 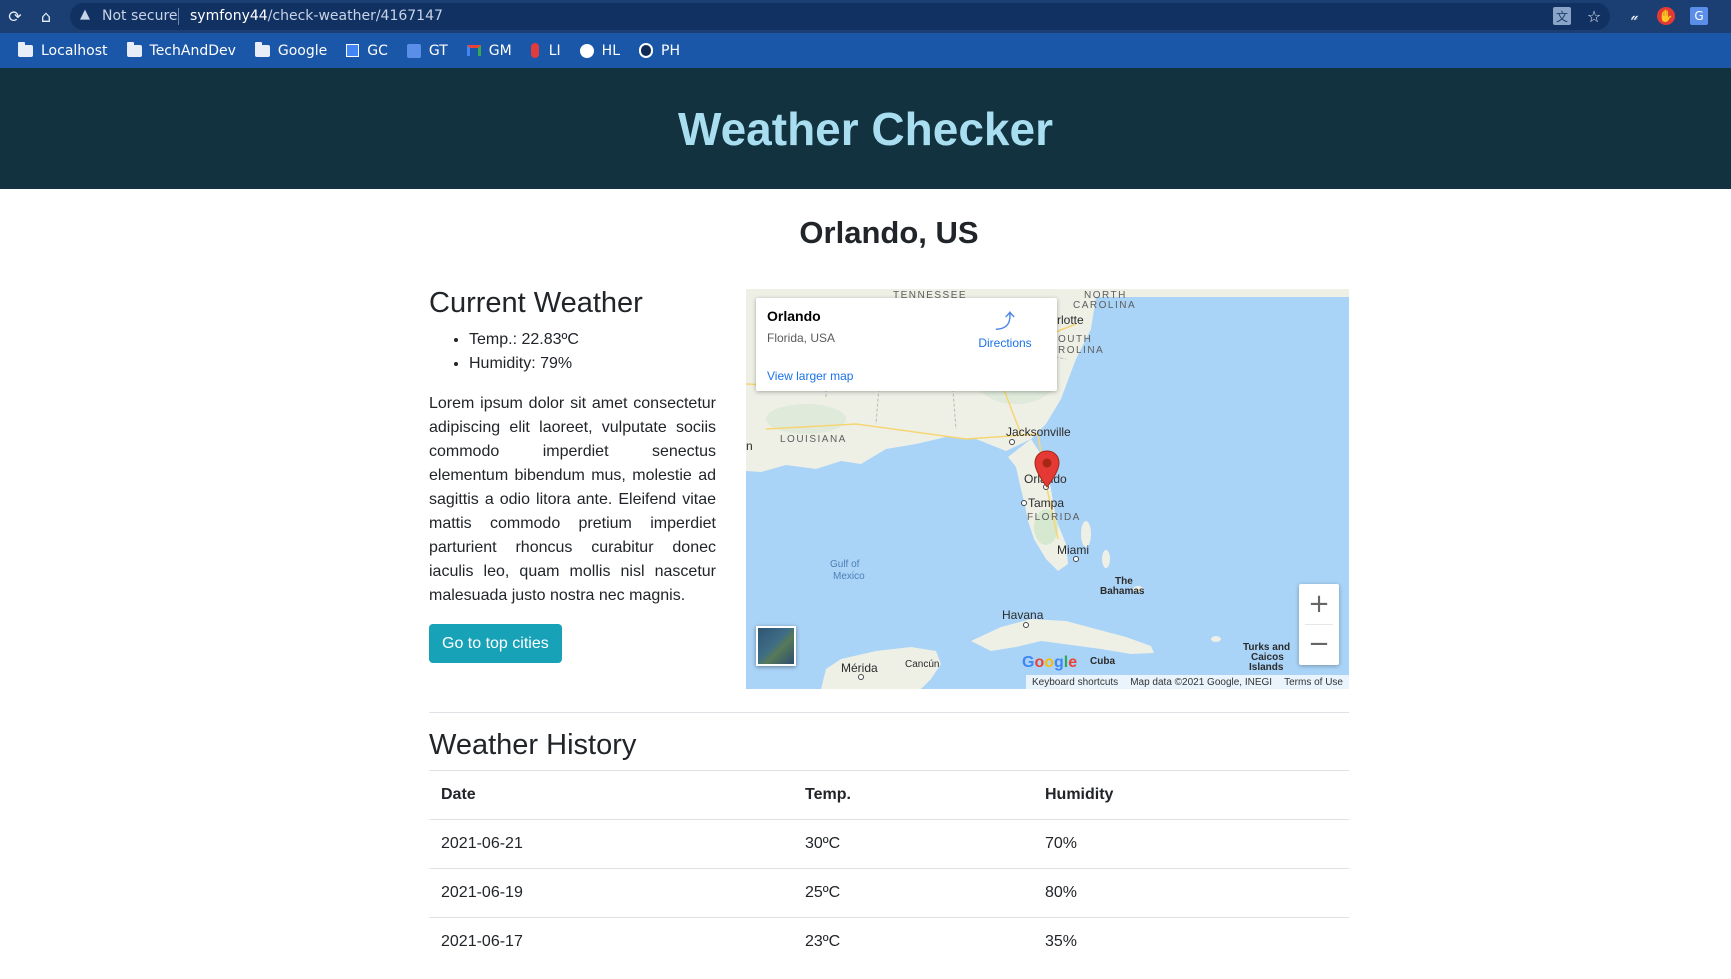 What do you see at coordinates (46, 16) in the screenshot?
I see `home-icon: ⌂` at bounding box center [46, 16].